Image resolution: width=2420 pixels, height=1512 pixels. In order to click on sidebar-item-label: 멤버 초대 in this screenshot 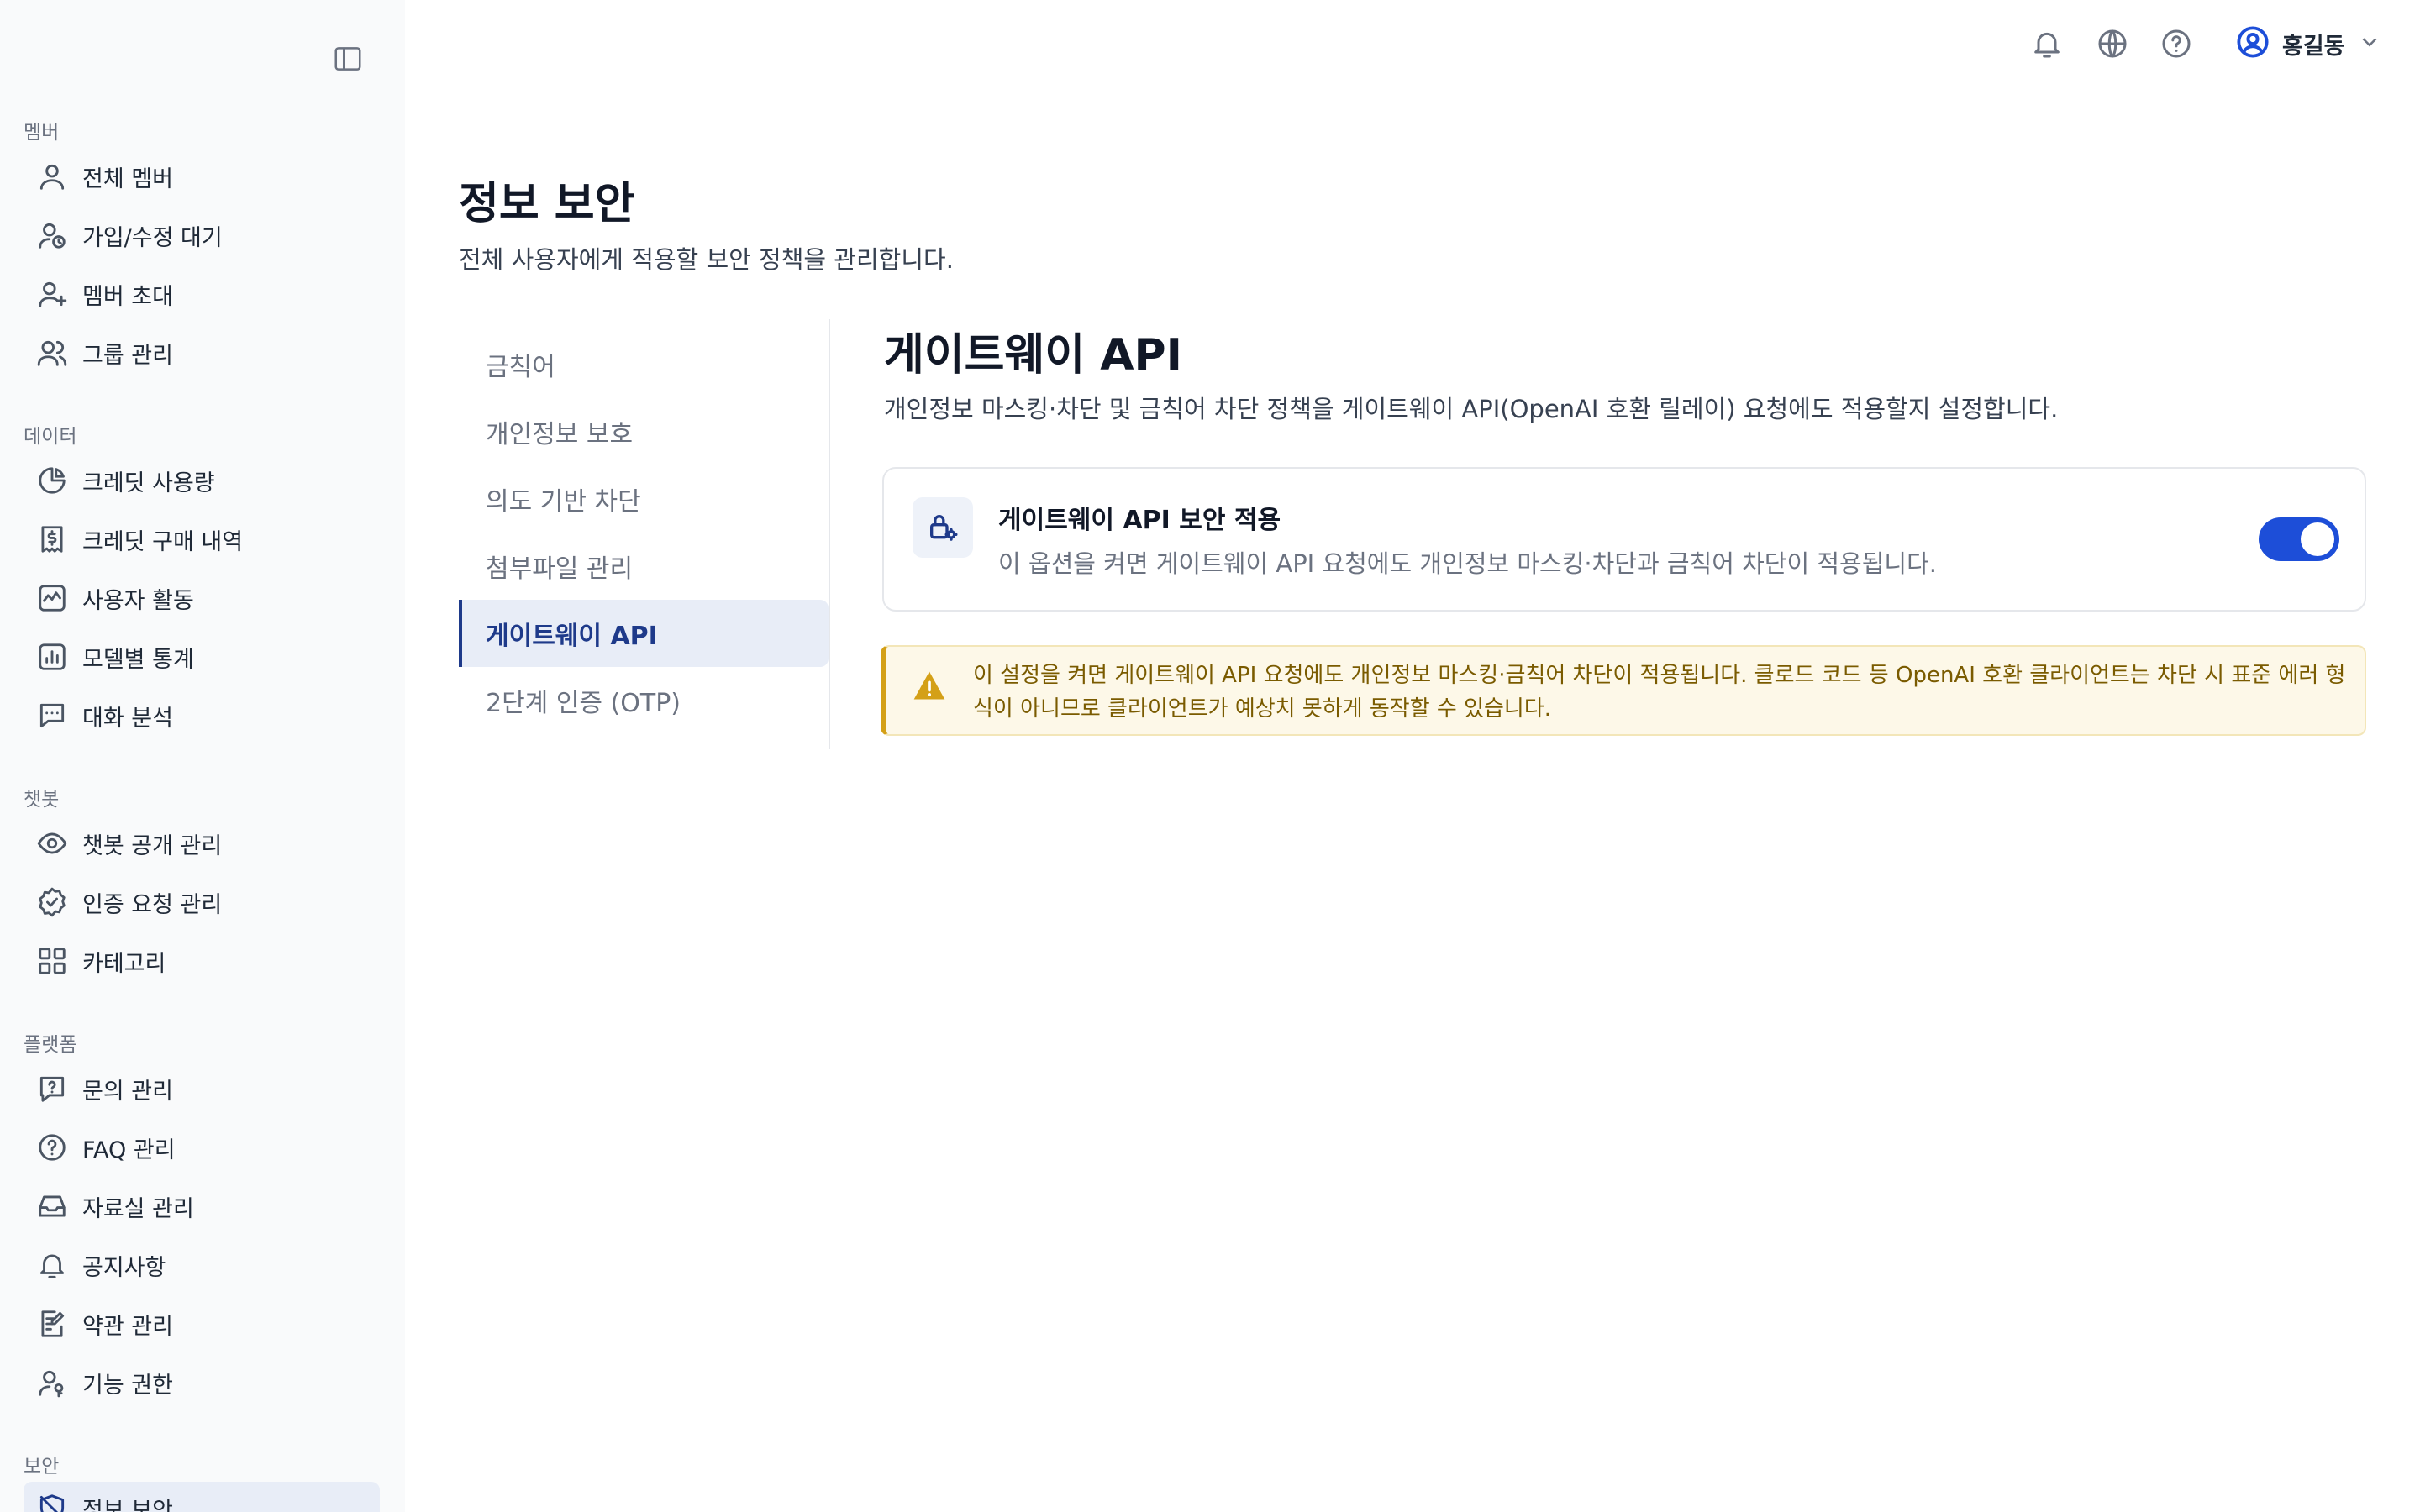, I will do `click(128, 296)`.